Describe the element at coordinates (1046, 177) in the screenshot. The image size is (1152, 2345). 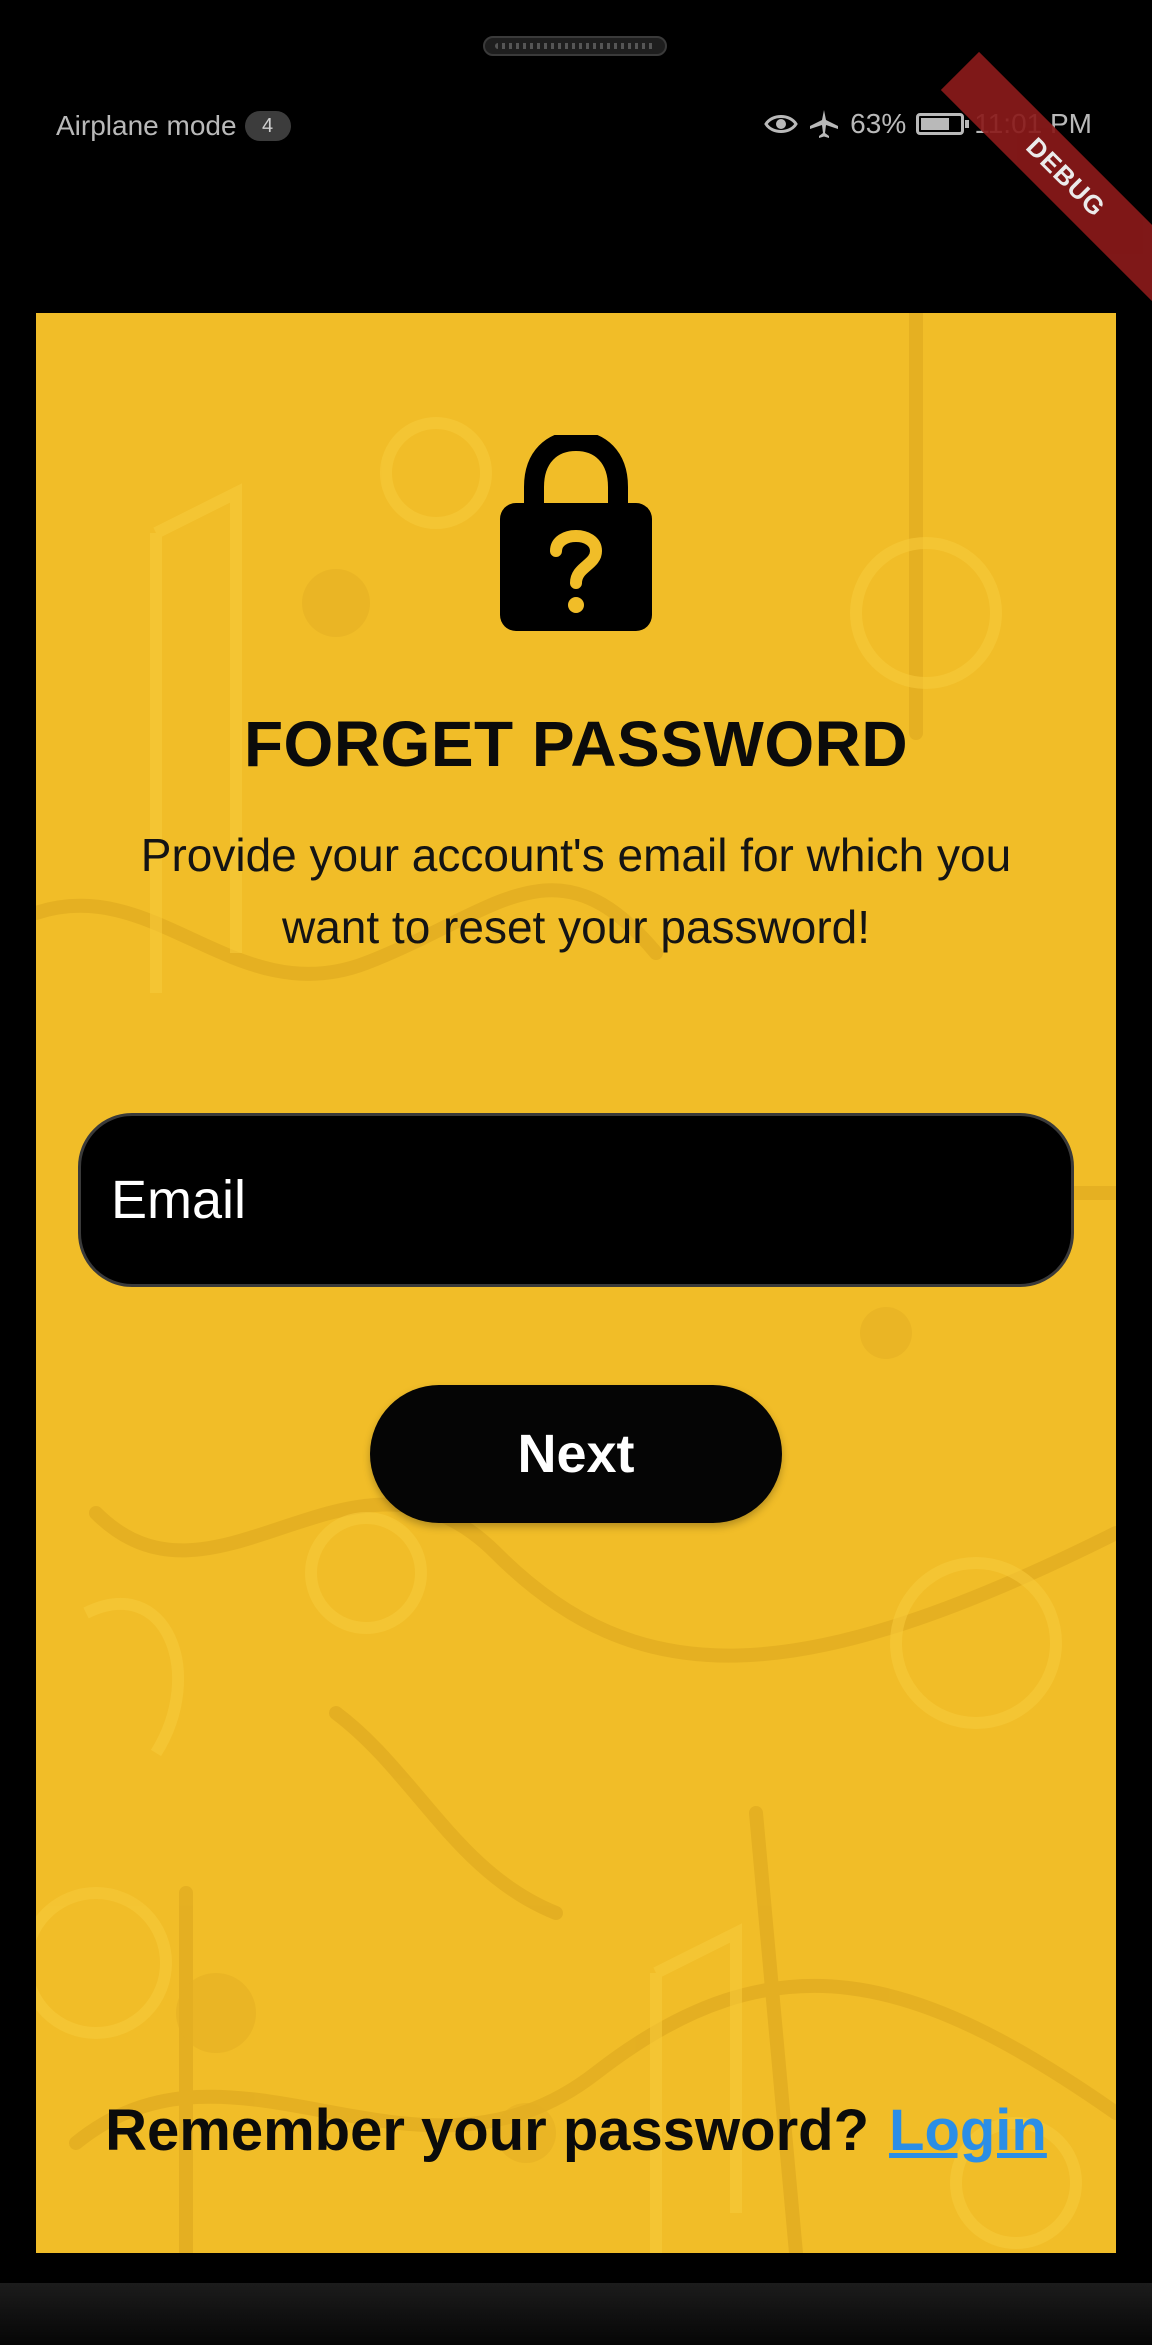
I see `debug-banner: DEBUG` at that location.